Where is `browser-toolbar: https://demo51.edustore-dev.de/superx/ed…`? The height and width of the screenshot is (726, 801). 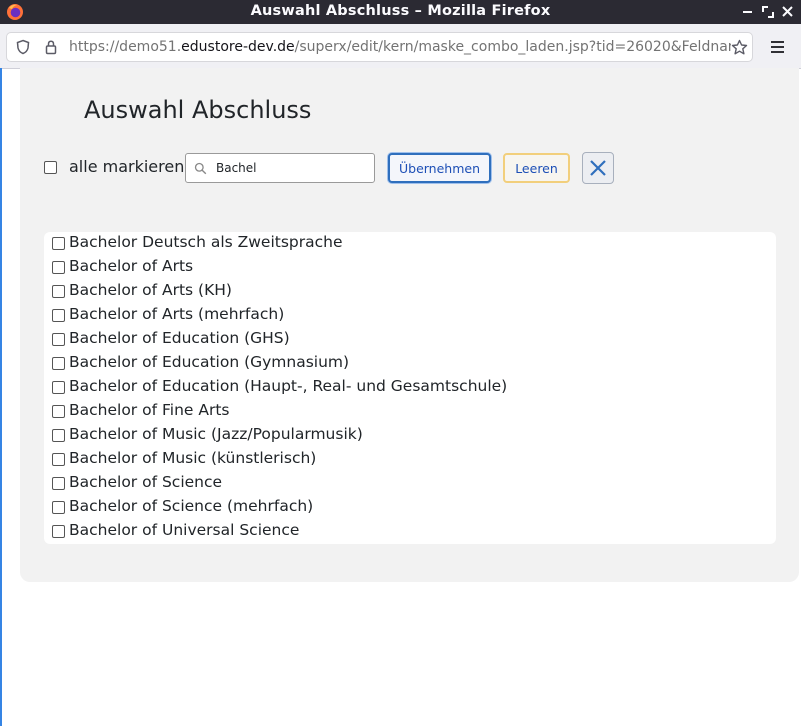 browser-toolbar: https://demo51.edustore-dev.de/superx/ed… is located at coordinates (400, 46).